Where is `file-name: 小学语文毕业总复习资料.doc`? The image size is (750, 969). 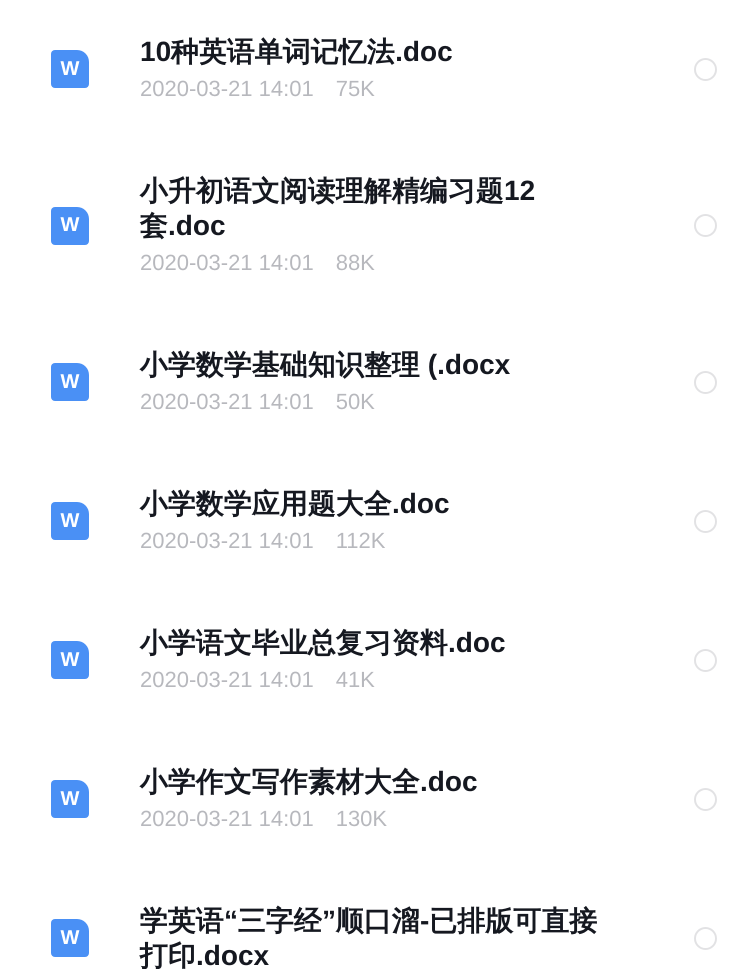
file-name: 小学语文毕业总复习资料.doc is located at coordinates (370, 642).